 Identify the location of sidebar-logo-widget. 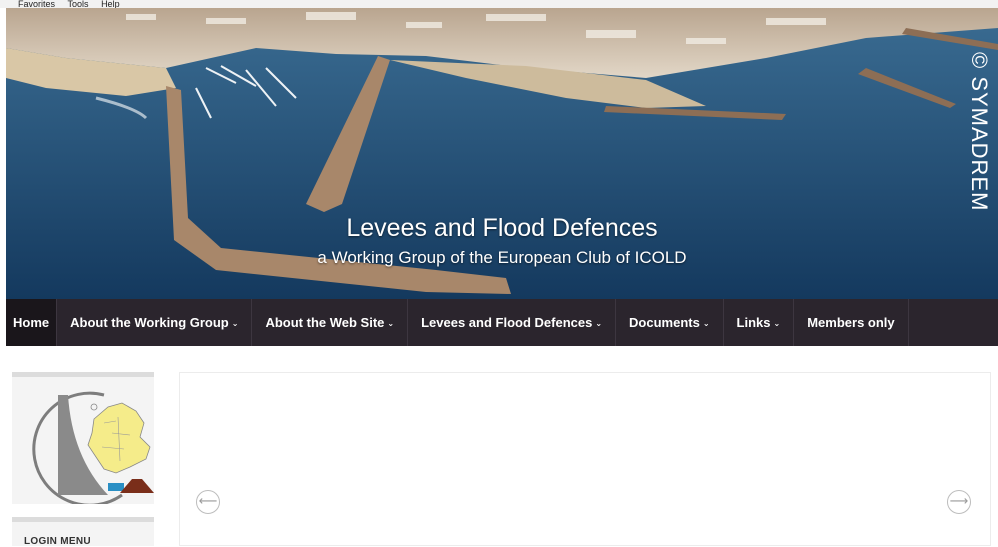
(83, 438).